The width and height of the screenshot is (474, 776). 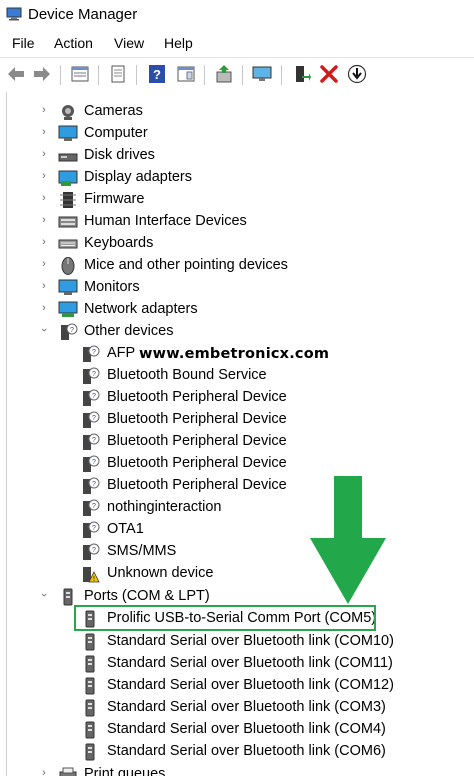 I want to click on computer-icon, so click(x=68, y=133).